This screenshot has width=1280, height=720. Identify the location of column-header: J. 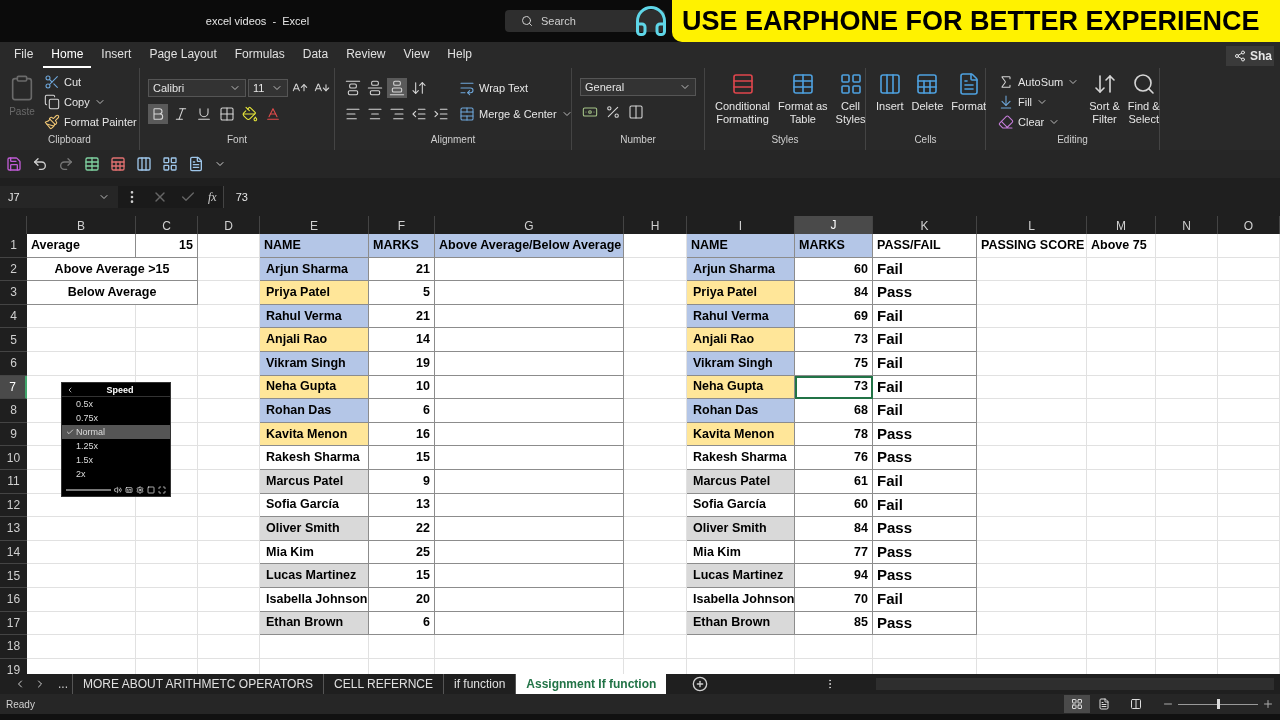
(834, 226).